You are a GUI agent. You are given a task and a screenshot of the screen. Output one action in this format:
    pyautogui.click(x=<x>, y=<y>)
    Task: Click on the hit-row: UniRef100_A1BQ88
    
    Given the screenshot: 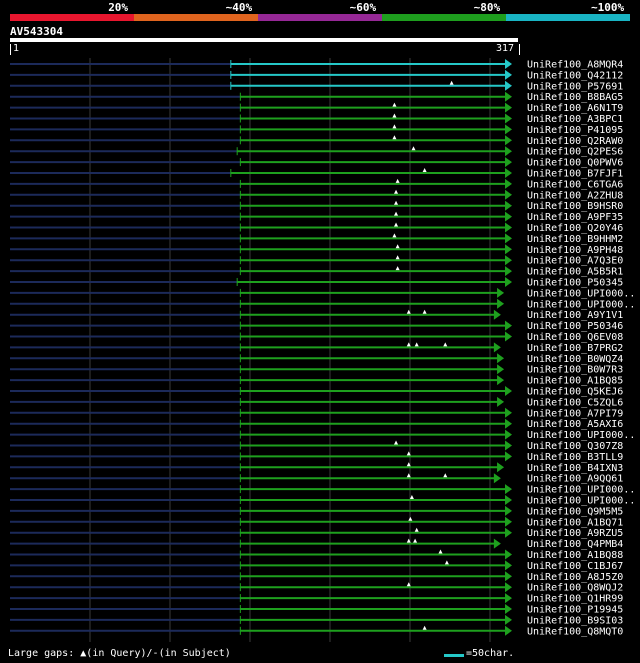 What is the action you would take?
    pyautogui.click(x=316, y=555)
    